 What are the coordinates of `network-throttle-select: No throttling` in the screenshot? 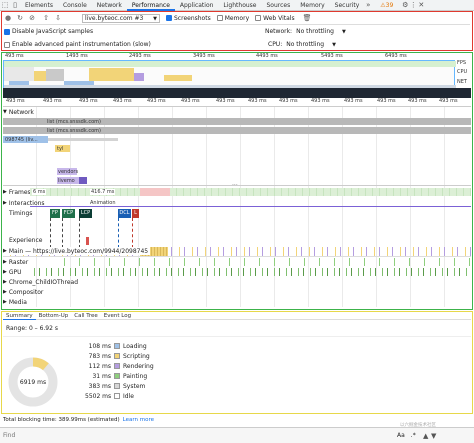 It's located at (315, 31).